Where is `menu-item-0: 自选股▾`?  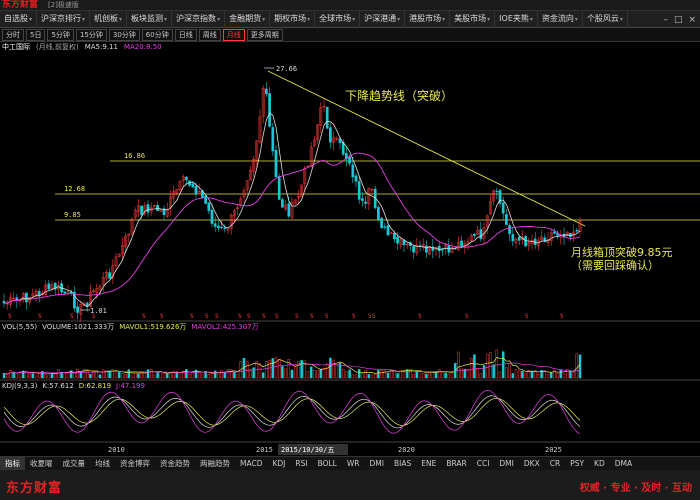 menu-item-0: 自选股▾ is located at coordinates (19, 19).